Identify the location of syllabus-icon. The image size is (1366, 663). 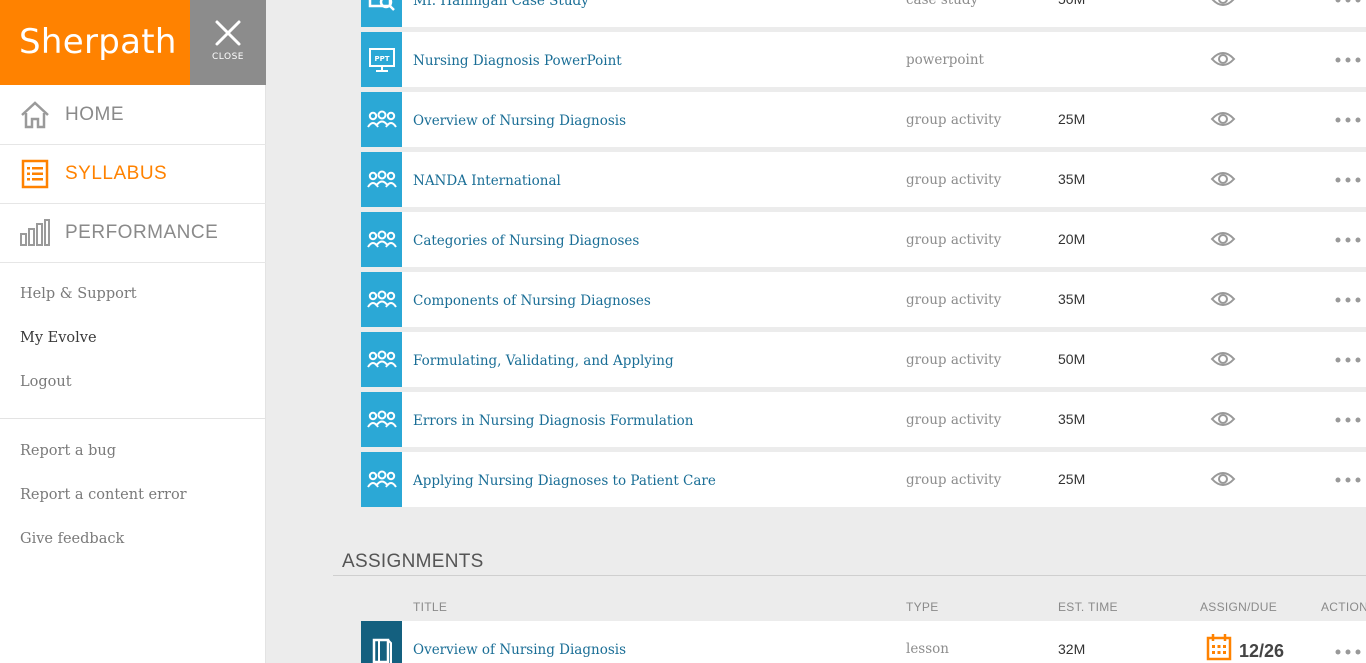
(35, 174).